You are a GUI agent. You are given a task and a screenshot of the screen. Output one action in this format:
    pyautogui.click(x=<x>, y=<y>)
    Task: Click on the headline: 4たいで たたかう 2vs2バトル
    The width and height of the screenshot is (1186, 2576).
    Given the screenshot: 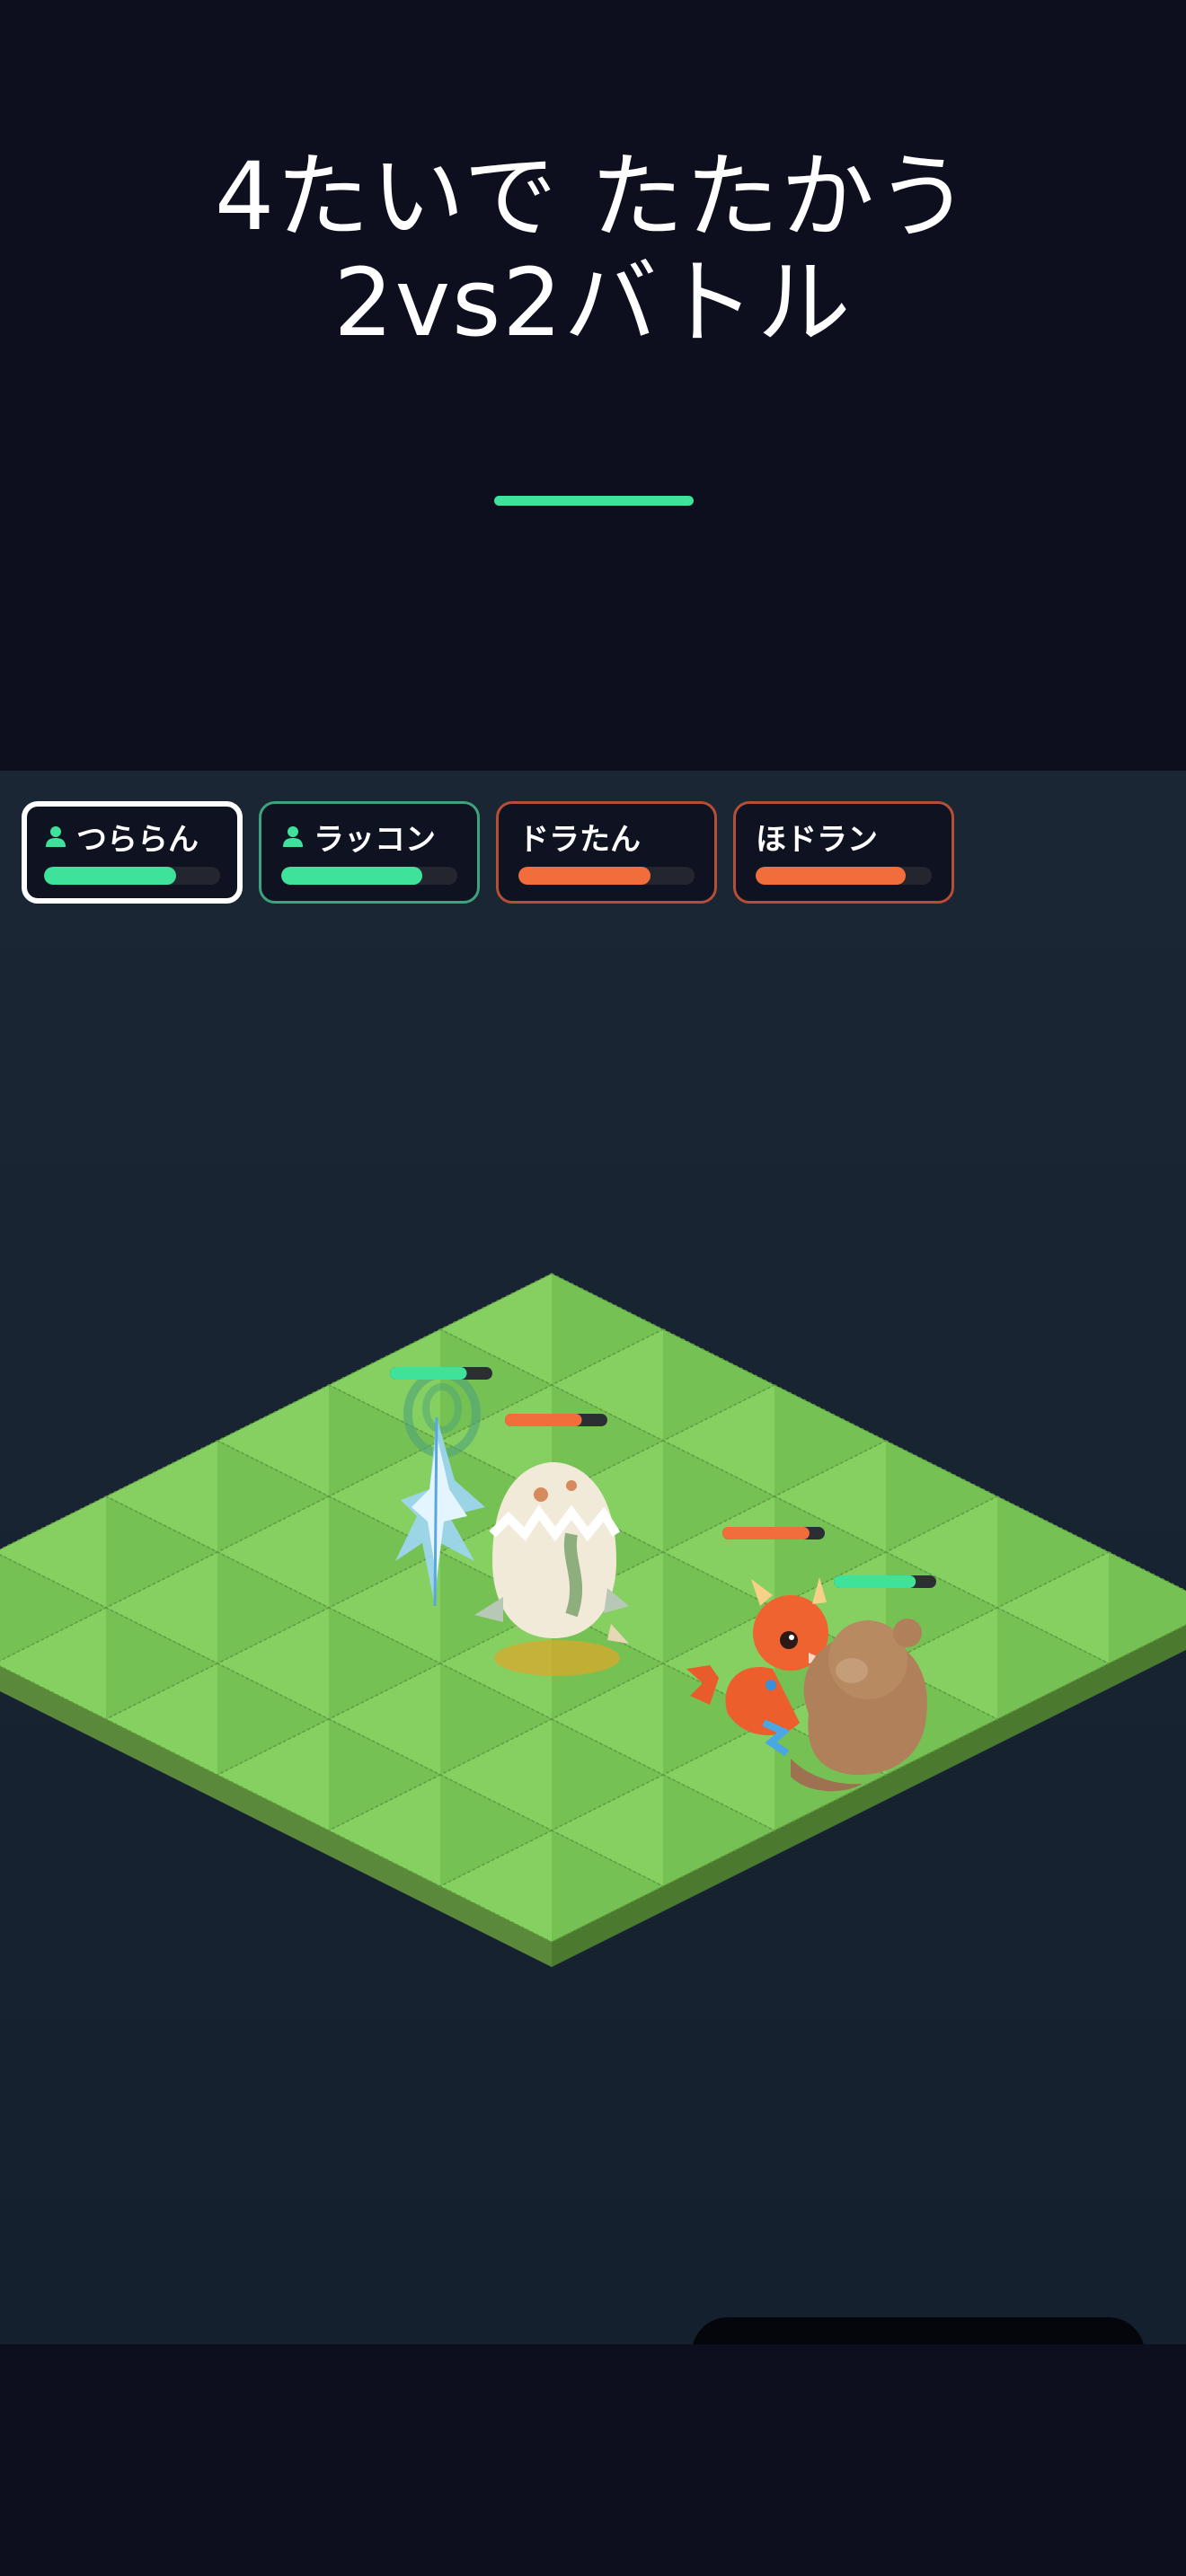 What is the action you would take?
    pyautogui.click(x=593, y=250)
    